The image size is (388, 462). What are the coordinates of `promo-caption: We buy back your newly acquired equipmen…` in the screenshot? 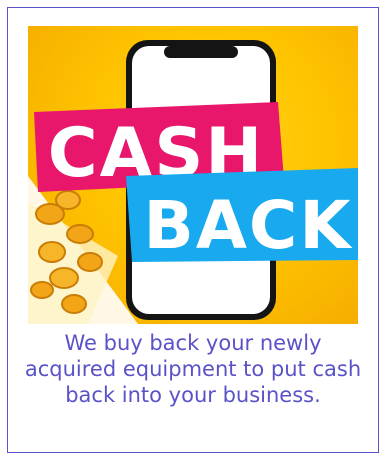 It's located at (193, 369).